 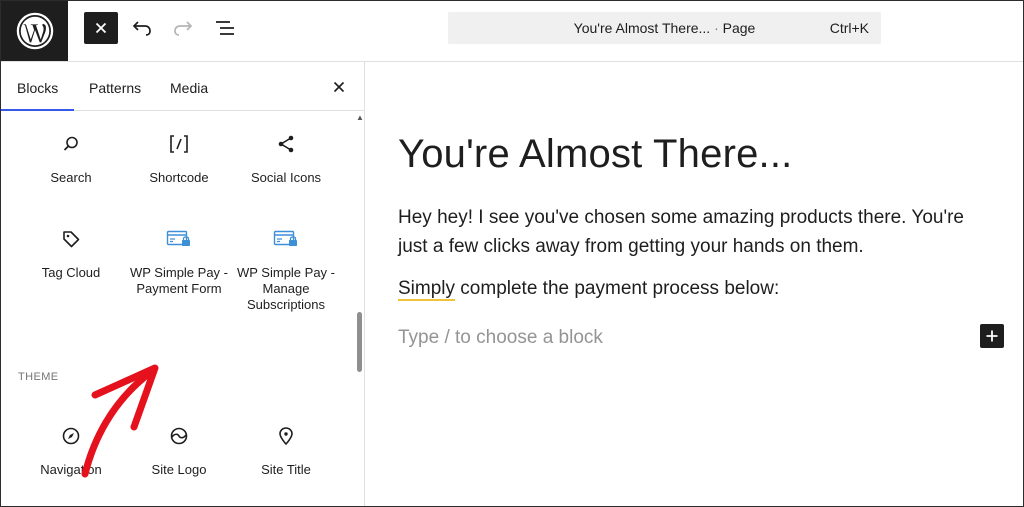 What do you see at coordinates (285, 288) in the screenshot?
I see `block-label: WP Simple Pay - Manage Subscriptions` at bounding box center [285, 288].